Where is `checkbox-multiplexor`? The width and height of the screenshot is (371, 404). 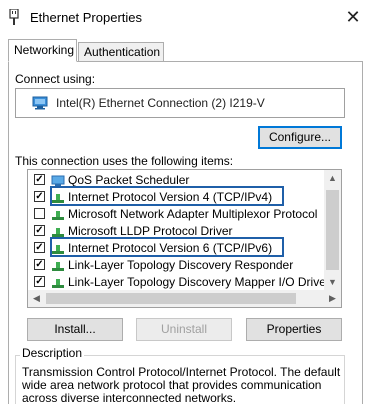
checkbox-multiplexor is located at coordinates (39, 213).